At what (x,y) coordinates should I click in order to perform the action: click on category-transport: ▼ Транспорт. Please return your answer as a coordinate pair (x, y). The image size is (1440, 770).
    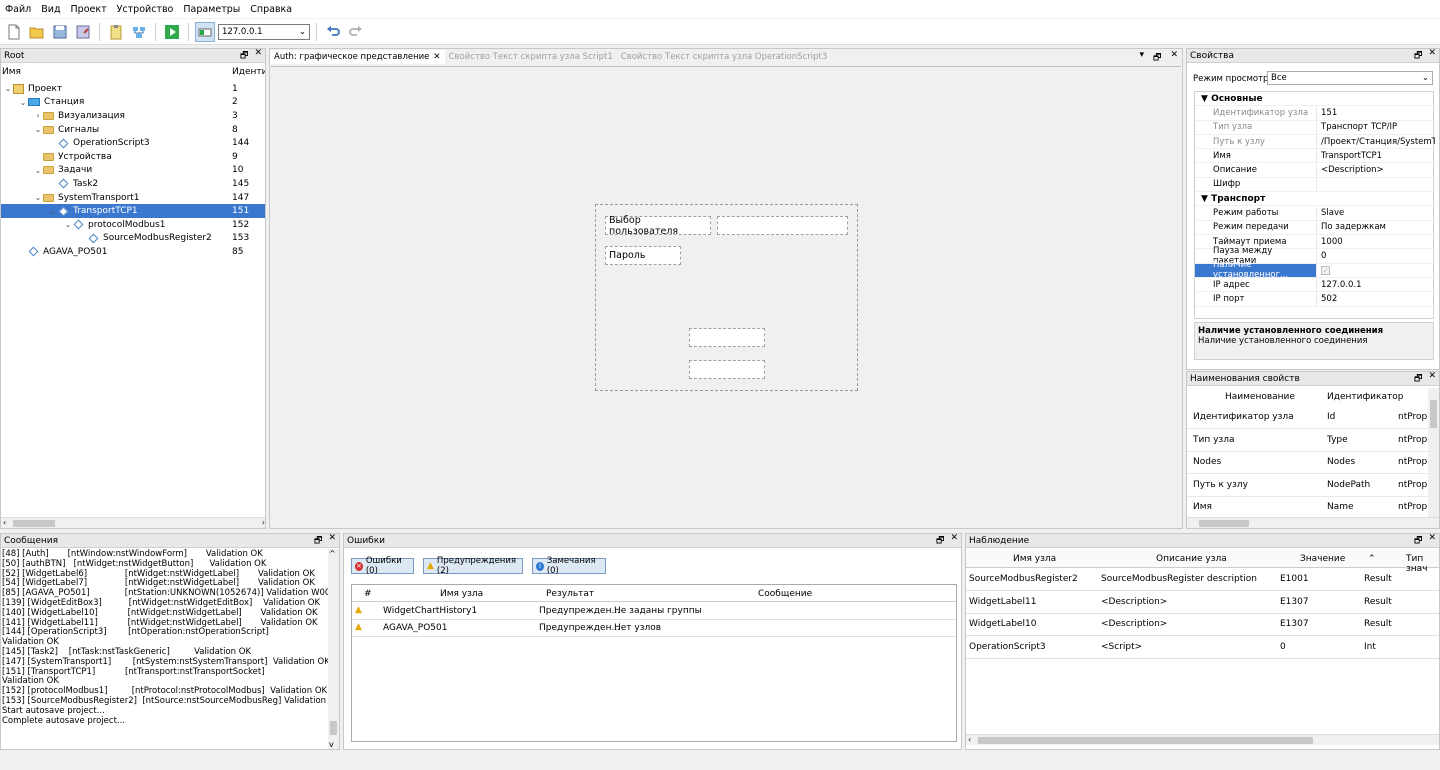
    Looking at the image, I should click on (1315, 199).